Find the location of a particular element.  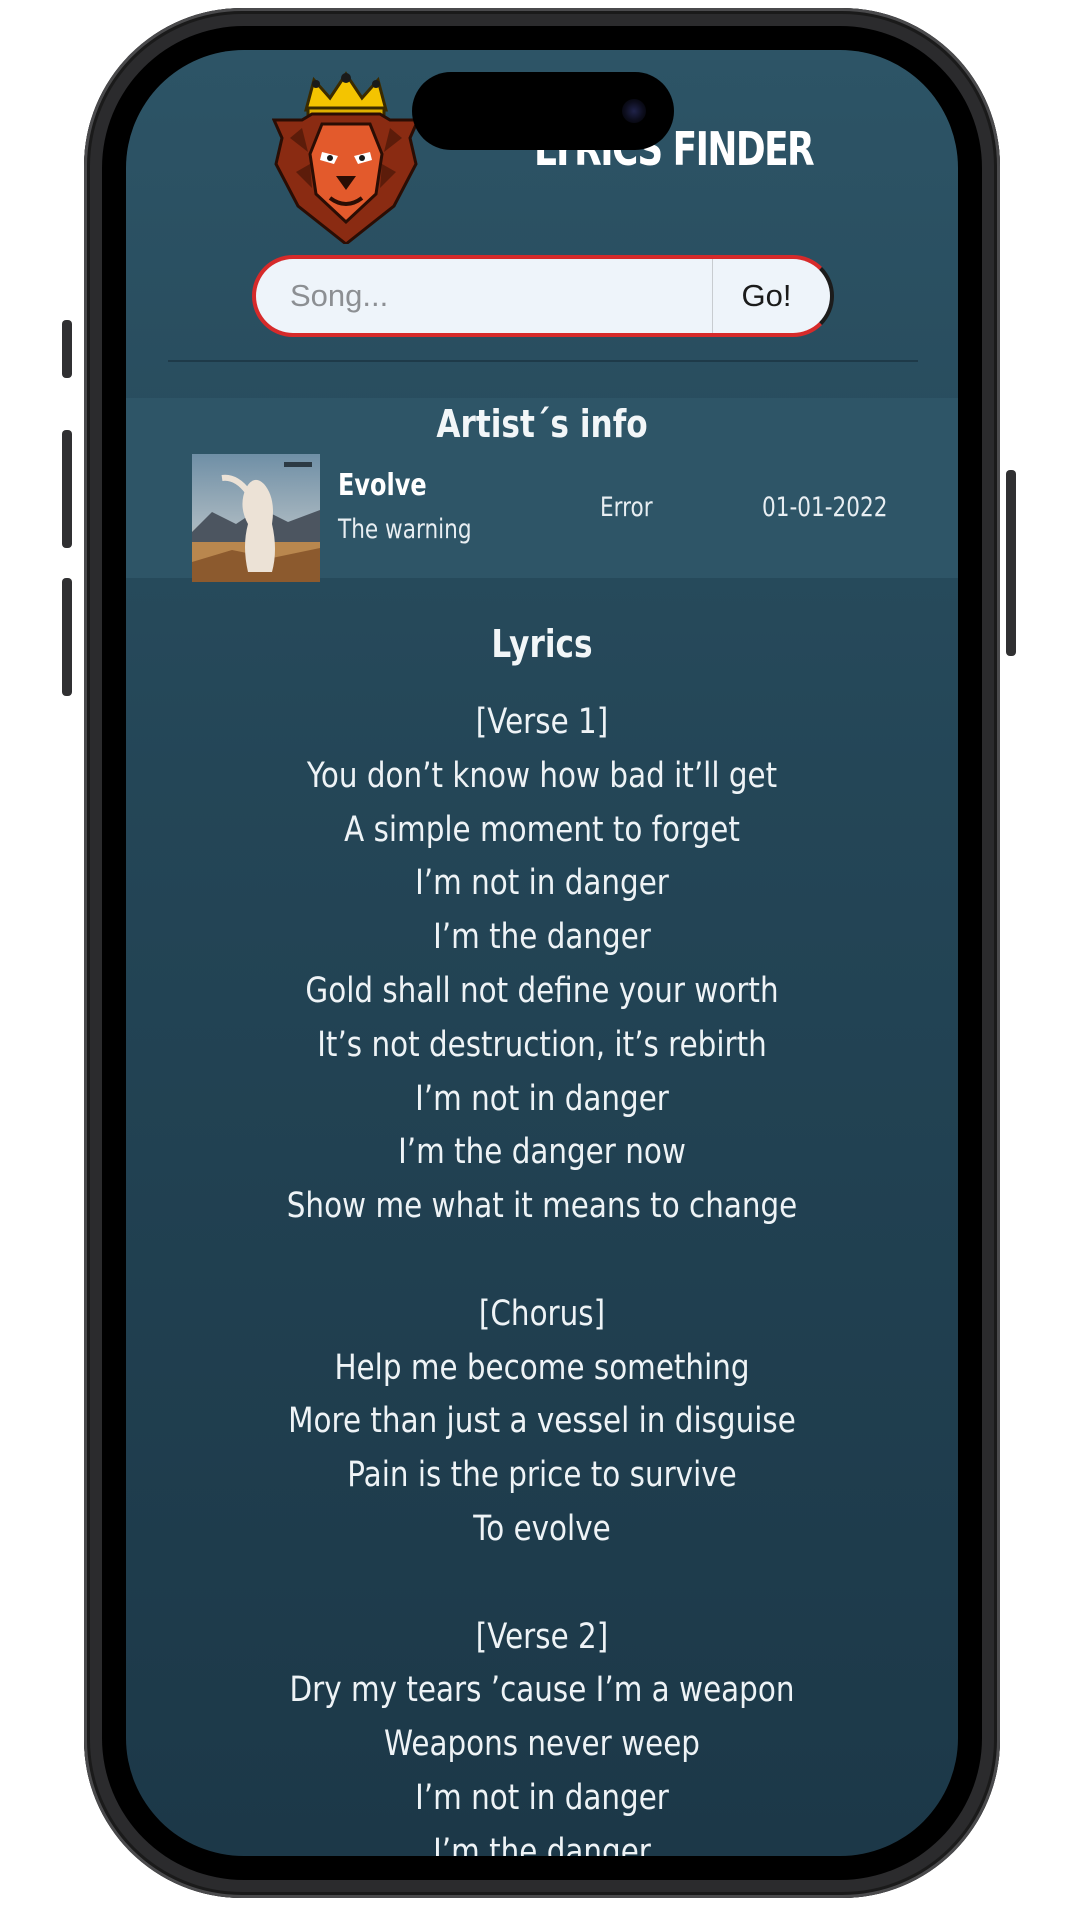

action-button is located at coordinates (67, 349).